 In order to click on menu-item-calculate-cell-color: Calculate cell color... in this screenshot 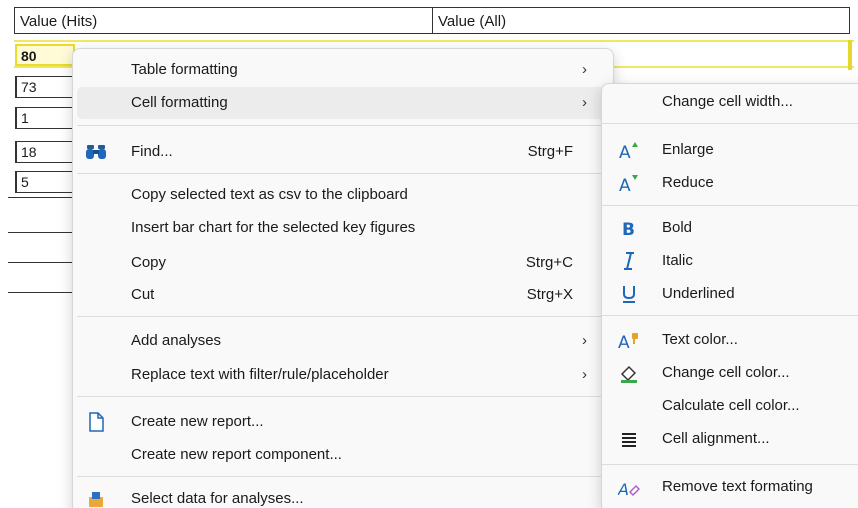, I will do `click(732, 406)`.